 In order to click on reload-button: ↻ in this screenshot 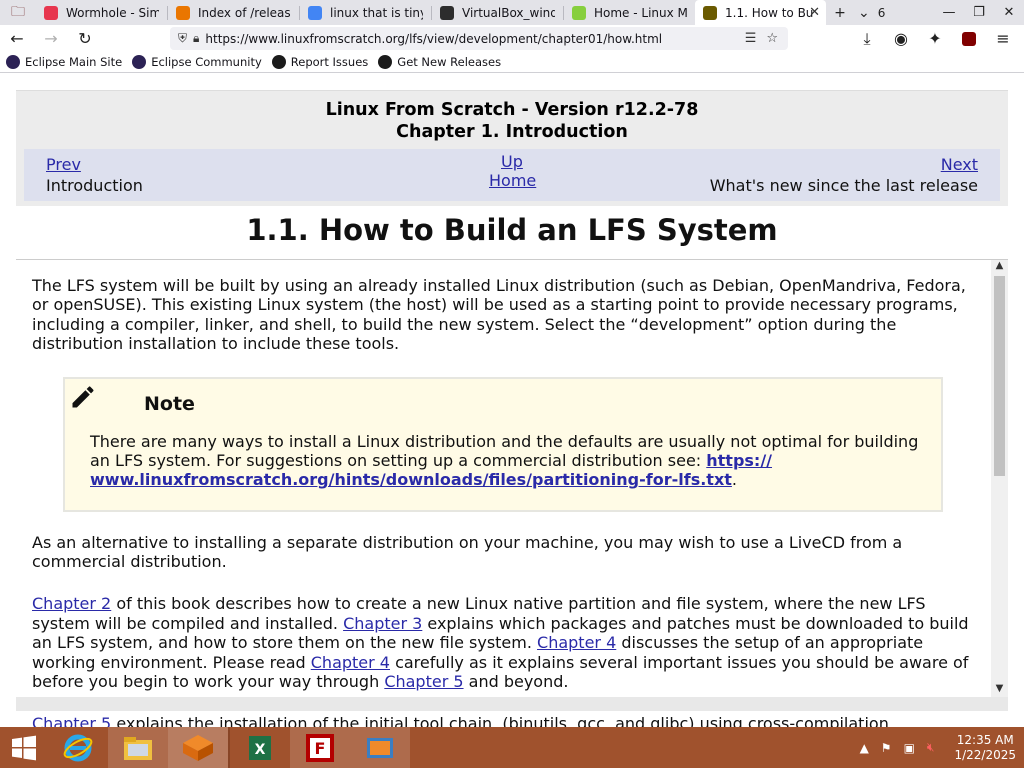, I will do `click(85, 38)`.